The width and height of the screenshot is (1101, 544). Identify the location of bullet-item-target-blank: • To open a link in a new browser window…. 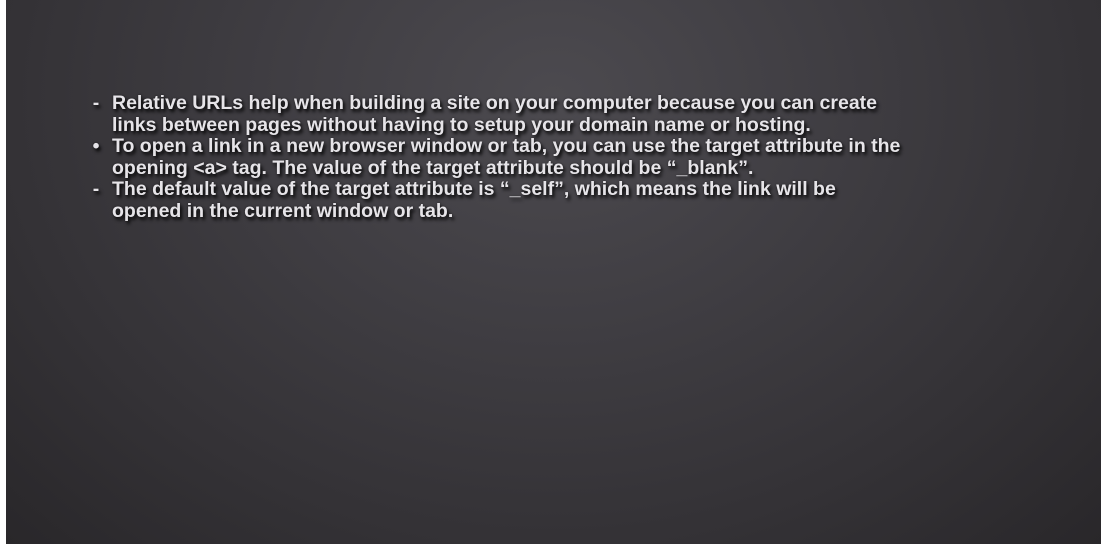
(586, 157).